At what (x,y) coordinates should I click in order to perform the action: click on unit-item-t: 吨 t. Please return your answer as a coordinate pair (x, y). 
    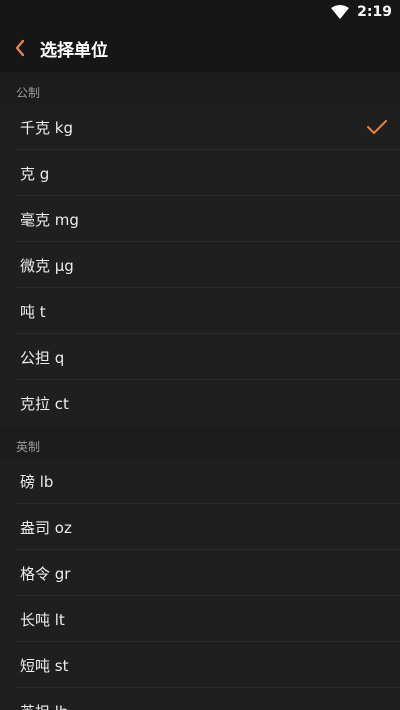
    Looking at the image, I should click on (200, 311).